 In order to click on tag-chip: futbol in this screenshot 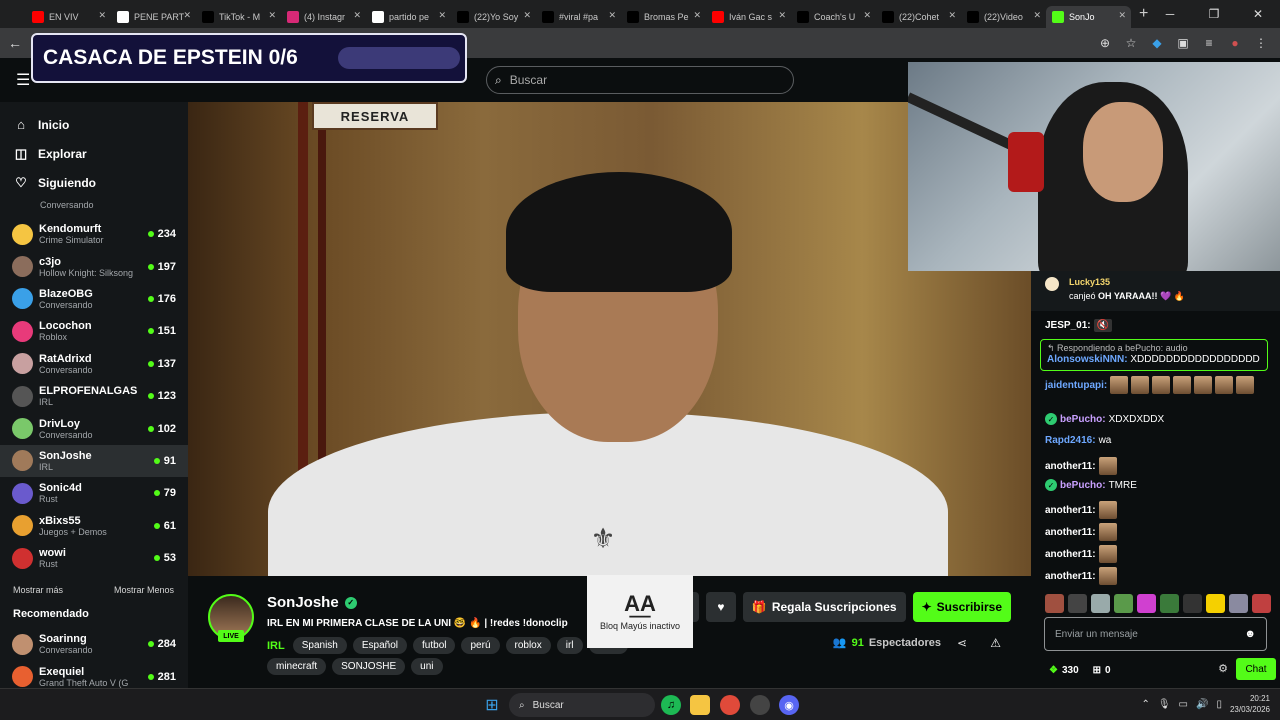, I will do `click(434, 645)`.